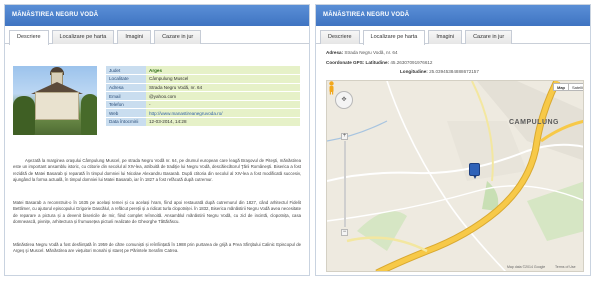  What do you see at coordinates (57, 106) in the screenshot?
I see `church-building-shape` at bounding box center [57, 106].